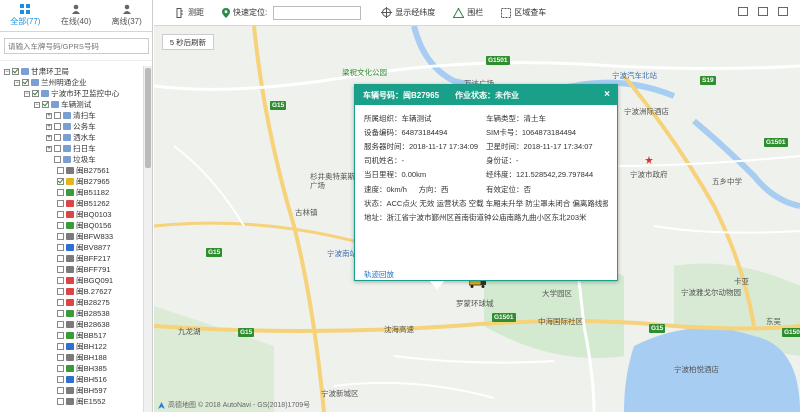  Describe the element at coordinates (71, 368) in the screenshot. I see `tree-node-vehicle: 闽BH385` at that location.